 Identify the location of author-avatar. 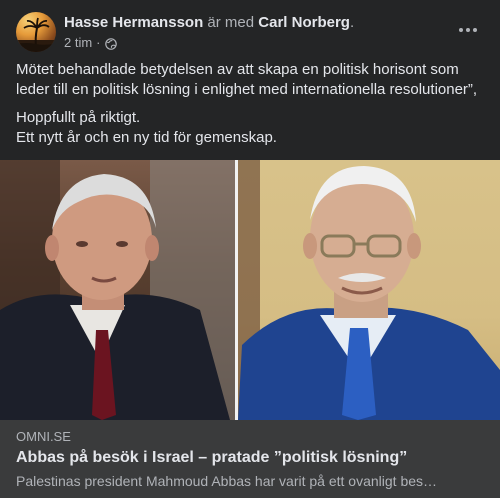
(36, 32).